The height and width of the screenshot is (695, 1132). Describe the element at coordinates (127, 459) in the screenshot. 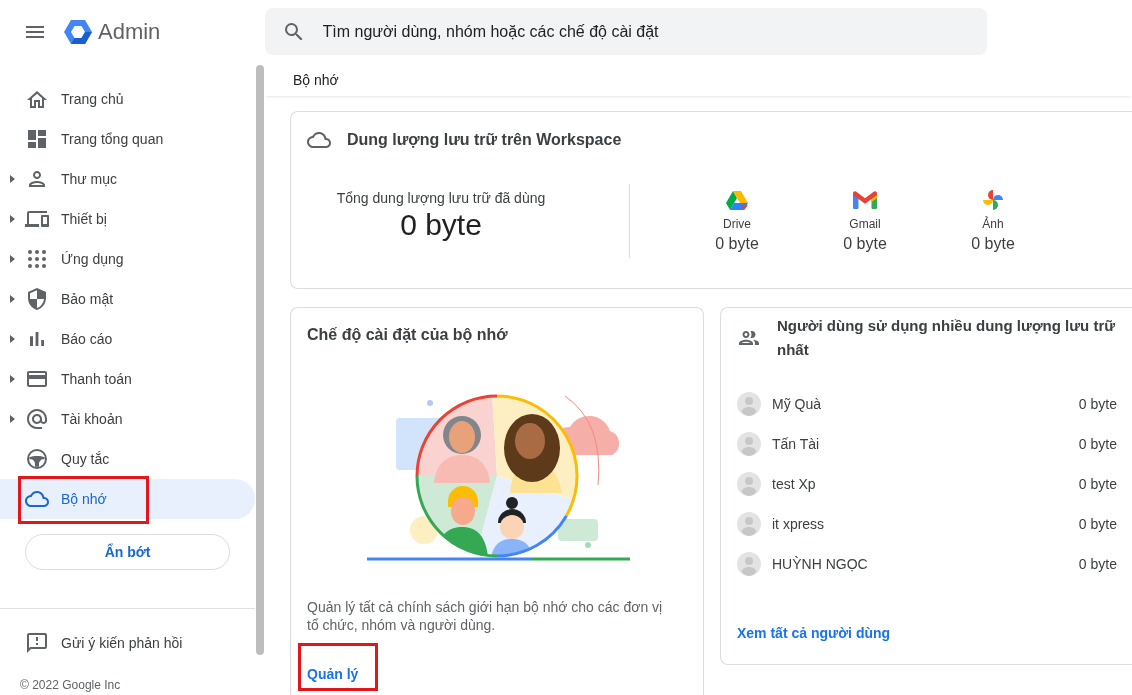

I see `nav-item: Quy tắc` at that location.